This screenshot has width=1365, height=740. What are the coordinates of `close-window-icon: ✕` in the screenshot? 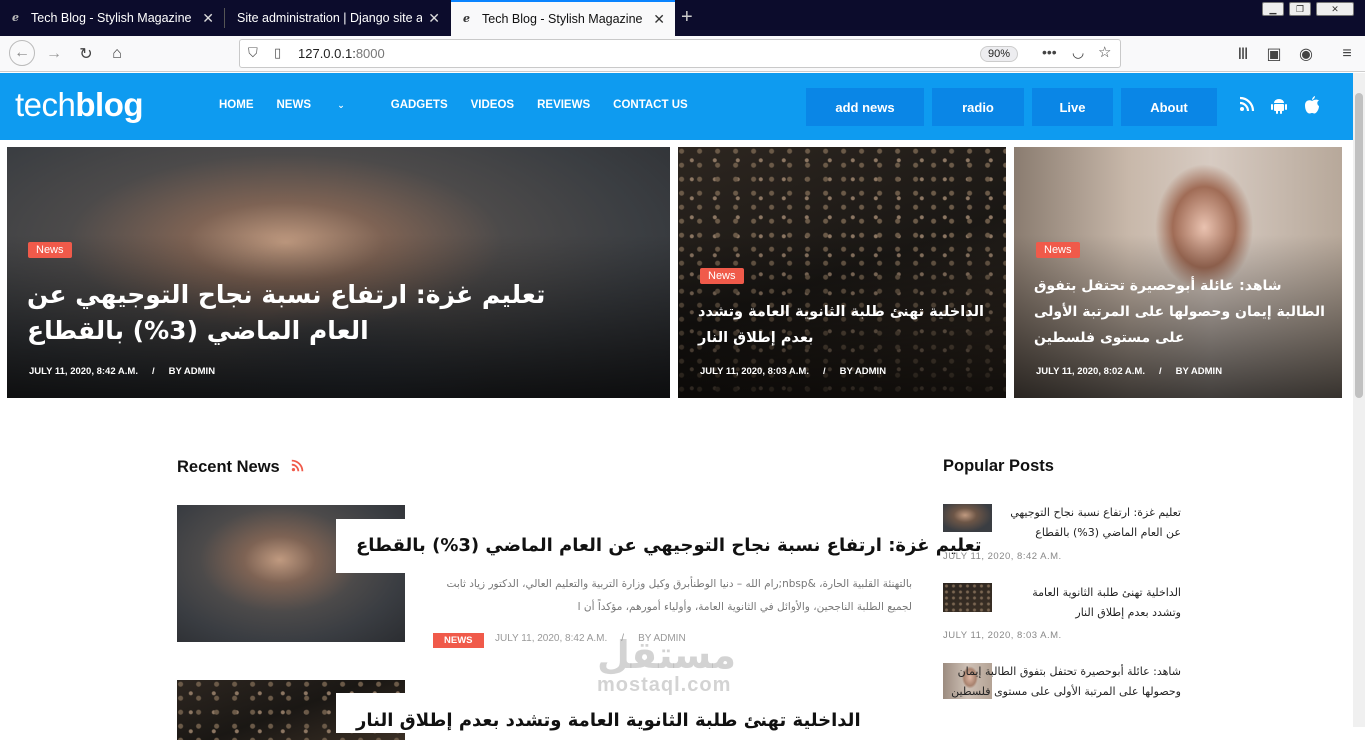 It's located at (1335, 9).